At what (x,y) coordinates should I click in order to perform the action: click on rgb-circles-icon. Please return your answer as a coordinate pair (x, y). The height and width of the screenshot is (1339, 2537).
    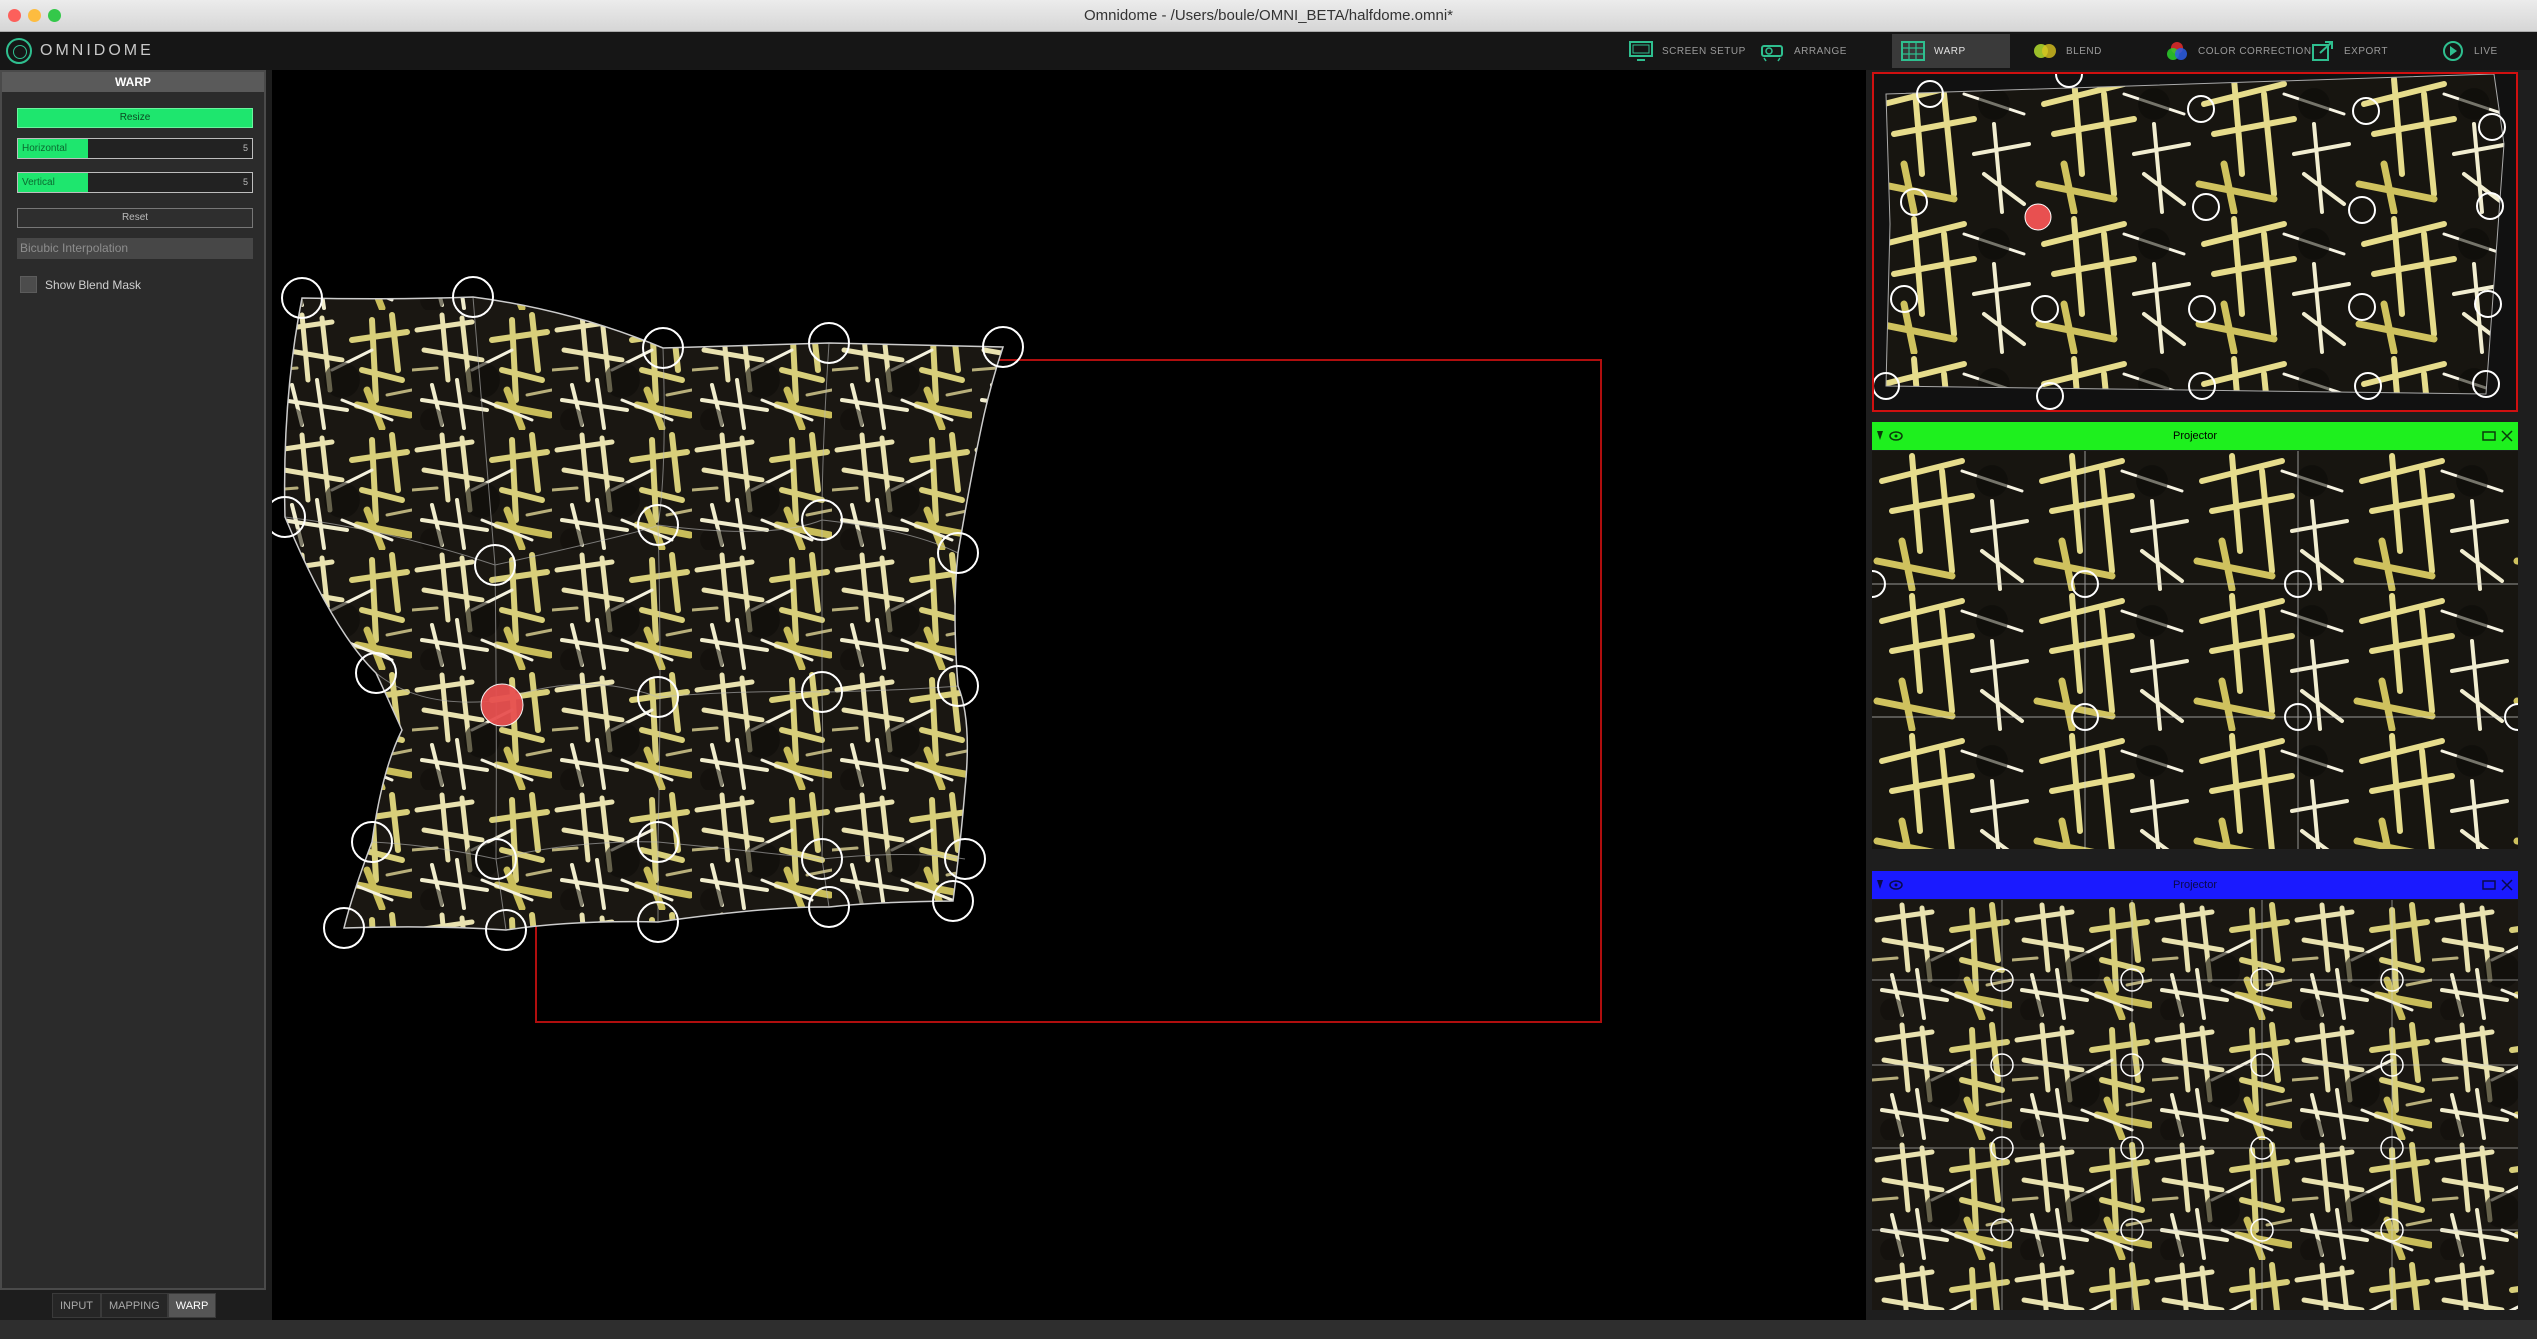
    Looking at the image, I should click on (2177, 51).